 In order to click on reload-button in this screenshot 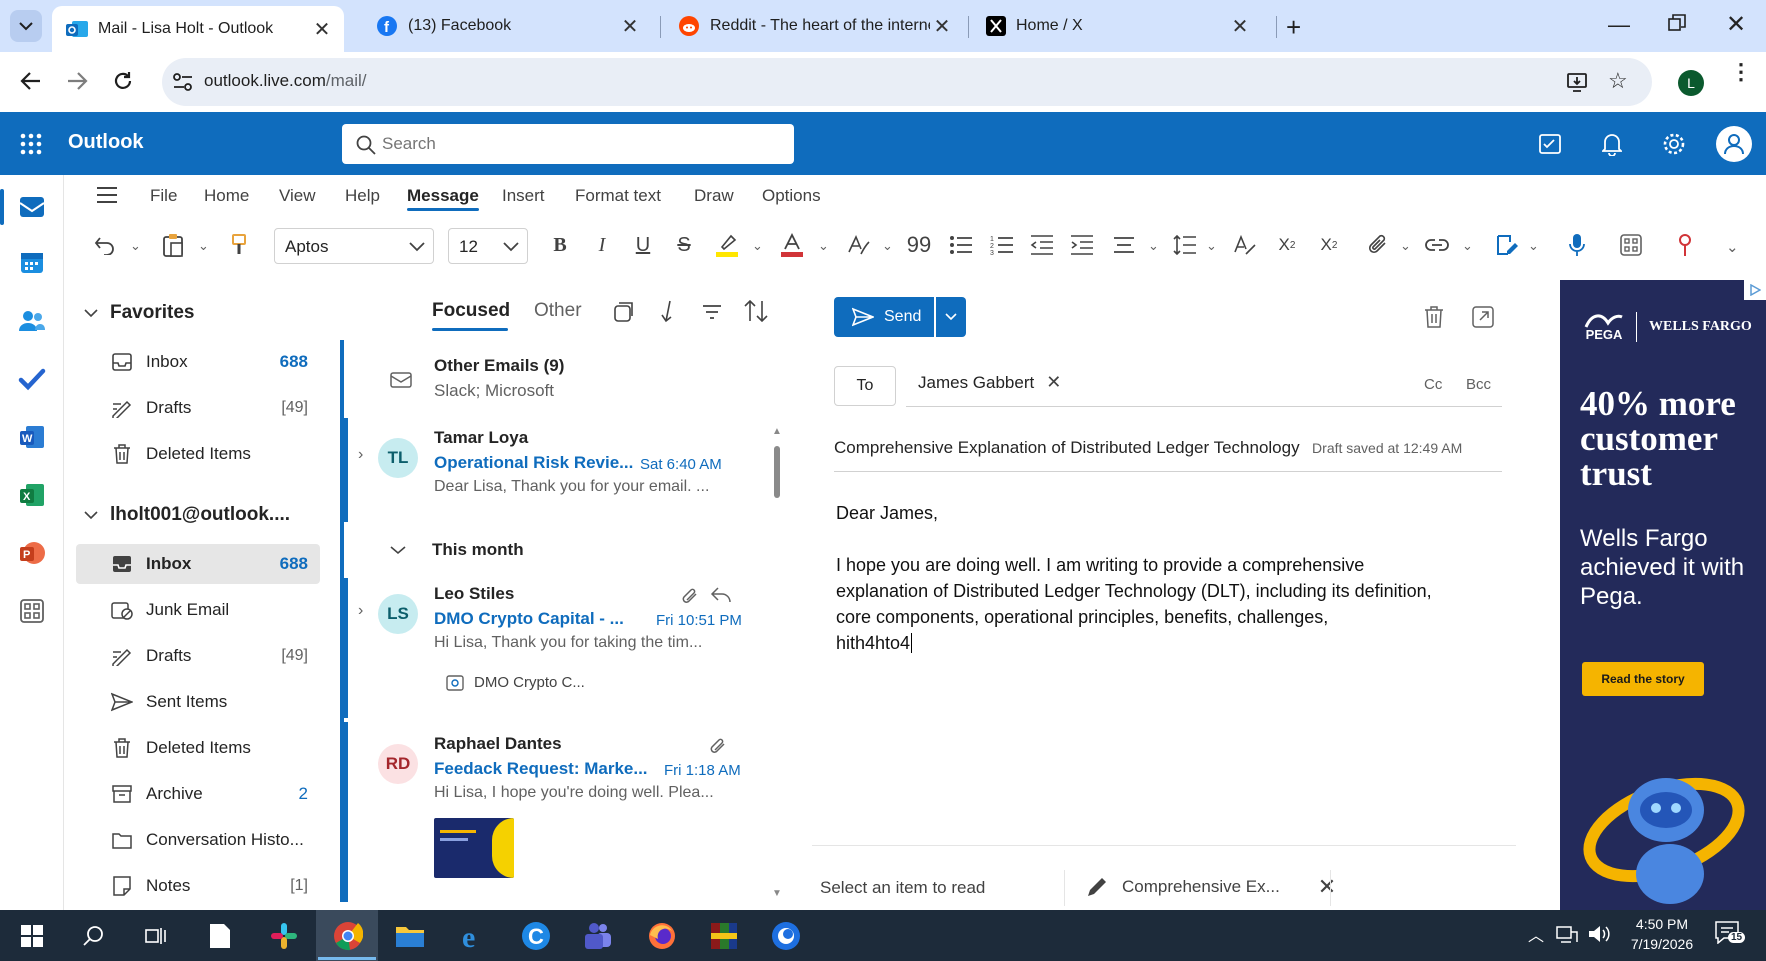, I will do `click(123, 81)`.